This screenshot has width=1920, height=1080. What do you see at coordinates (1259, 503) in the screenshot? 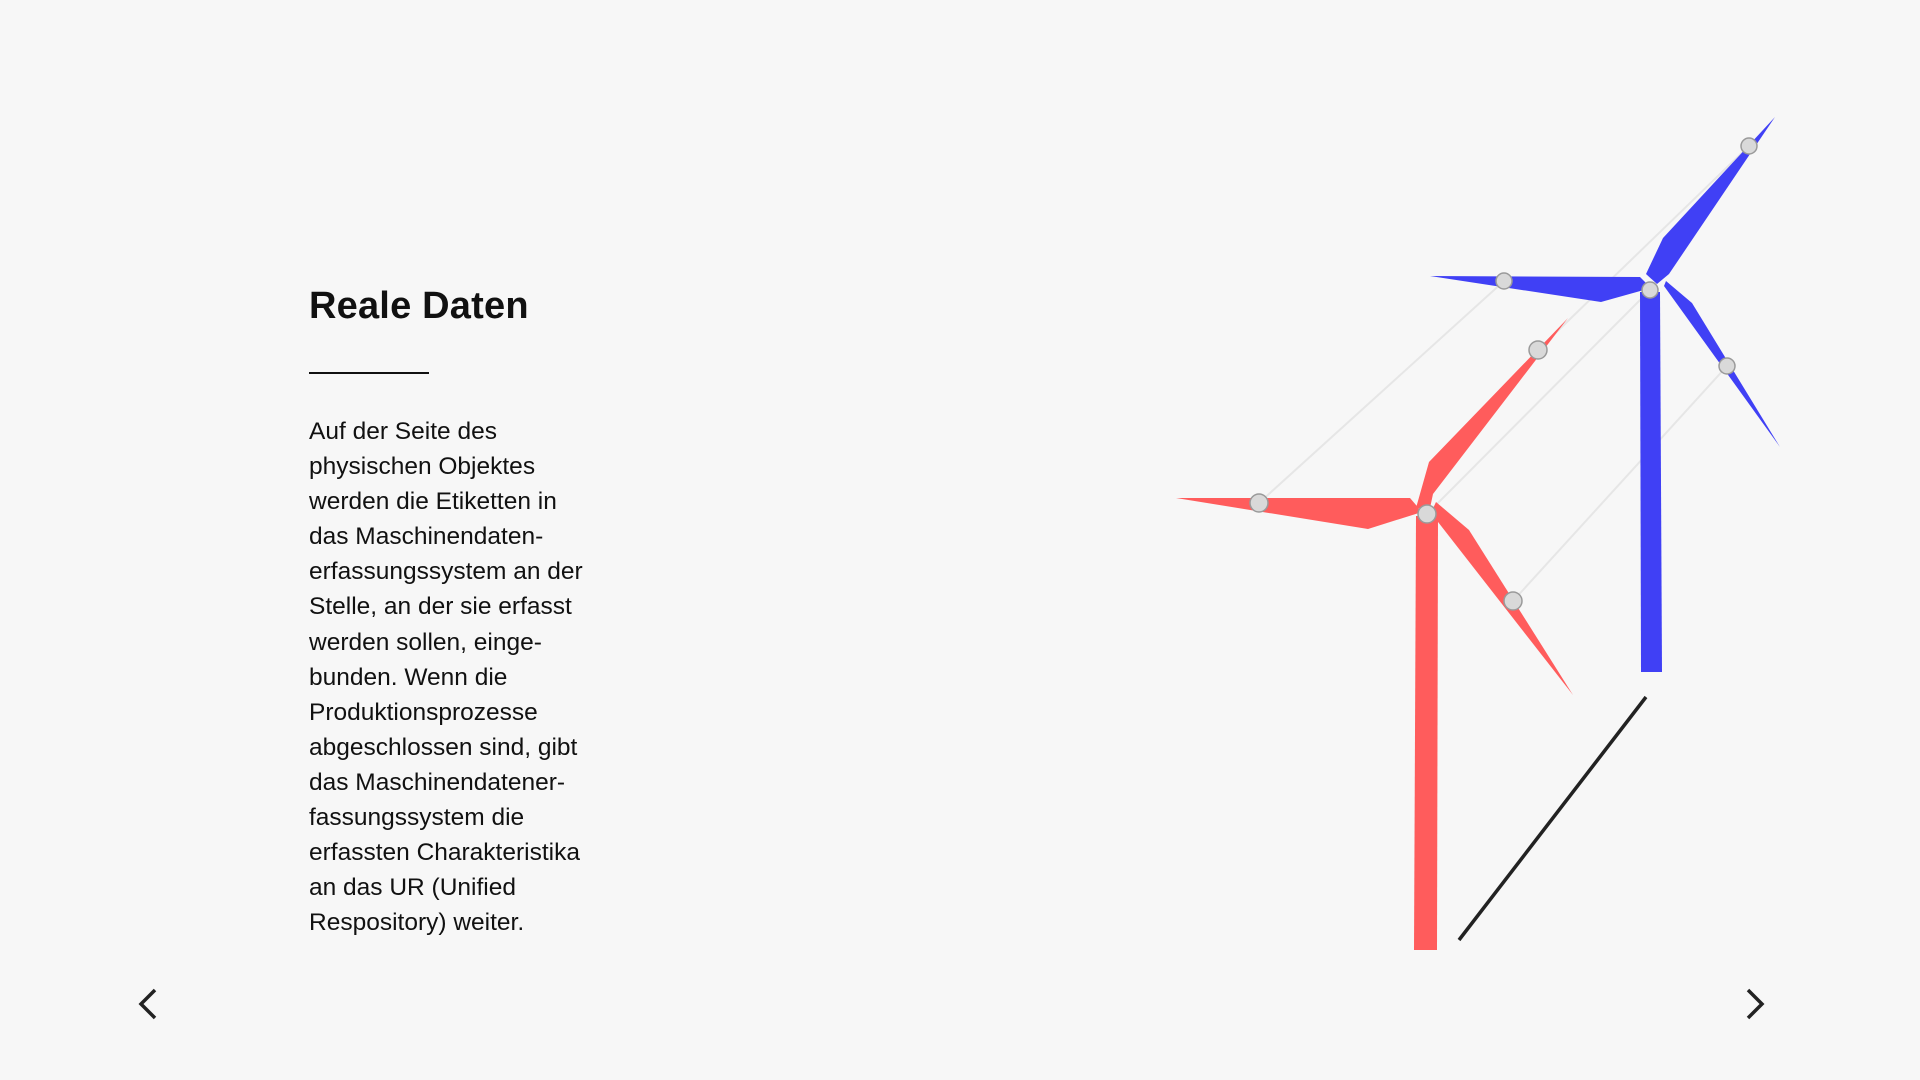
I see `marker-physical-left-blade` at bounding box center [1259, 503].